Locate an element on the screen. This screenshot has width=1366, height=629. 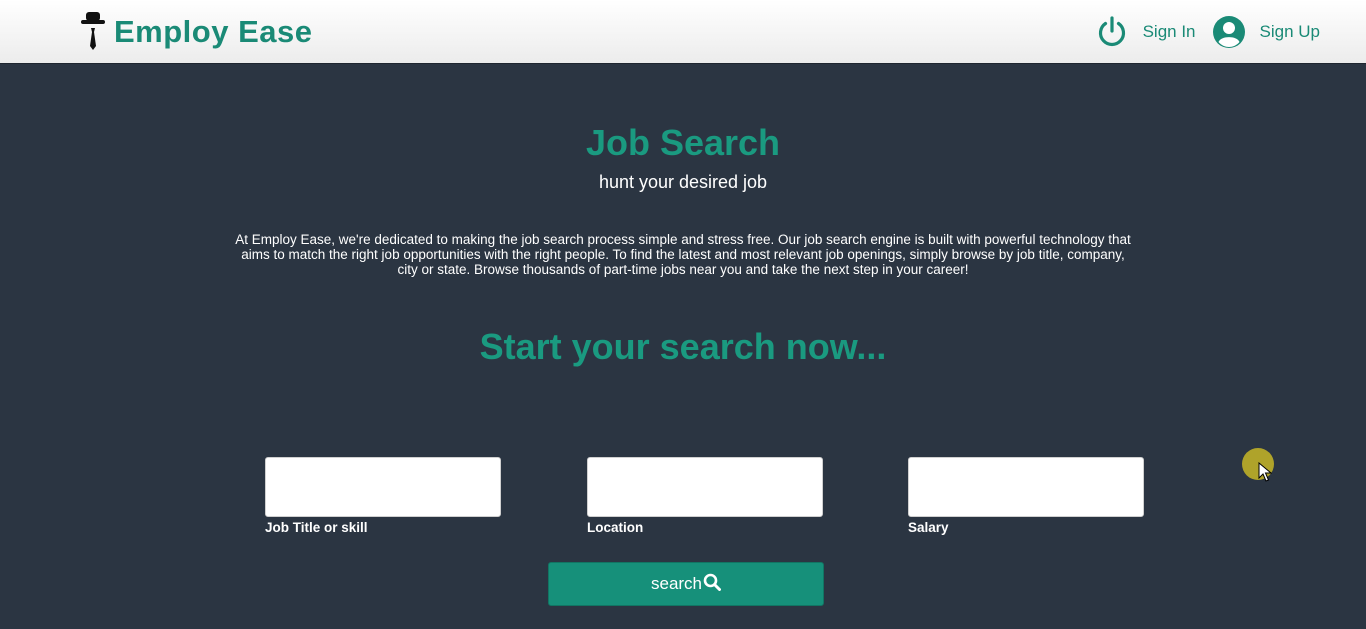
salary-field: Salary is located at coordinates (1026, 496).